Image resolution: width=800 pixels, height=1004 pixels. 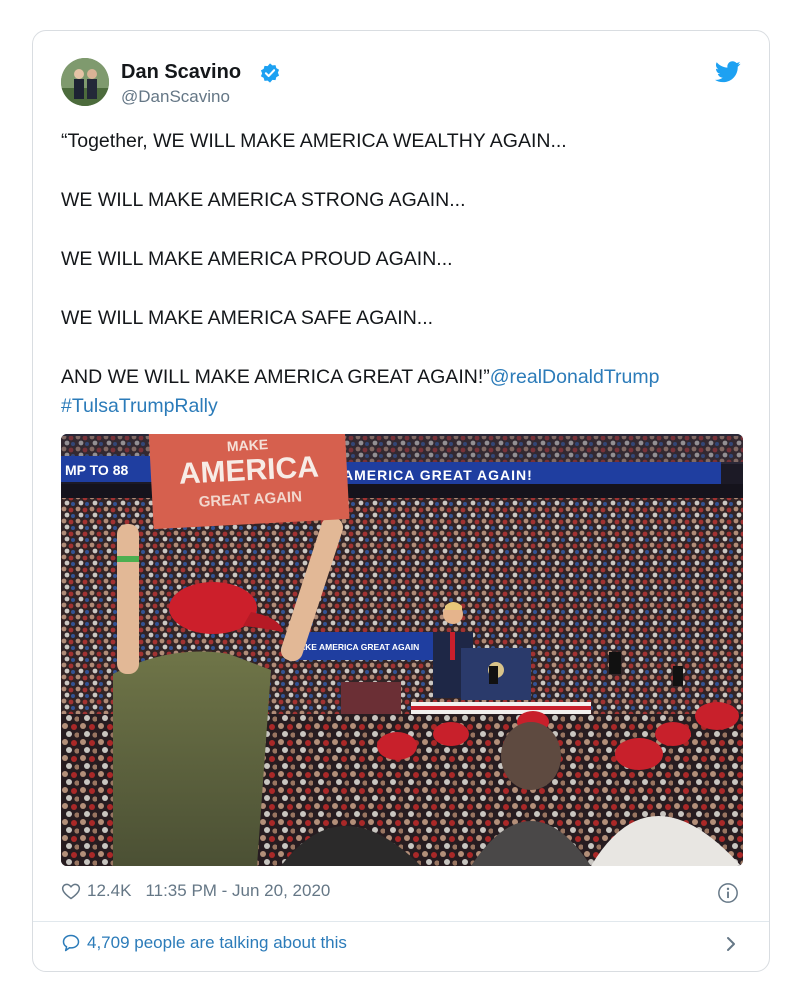 I want to click on tweet-timestamp: 11:35 PM - Jun 20, 2020, so click(x=237, y=891).